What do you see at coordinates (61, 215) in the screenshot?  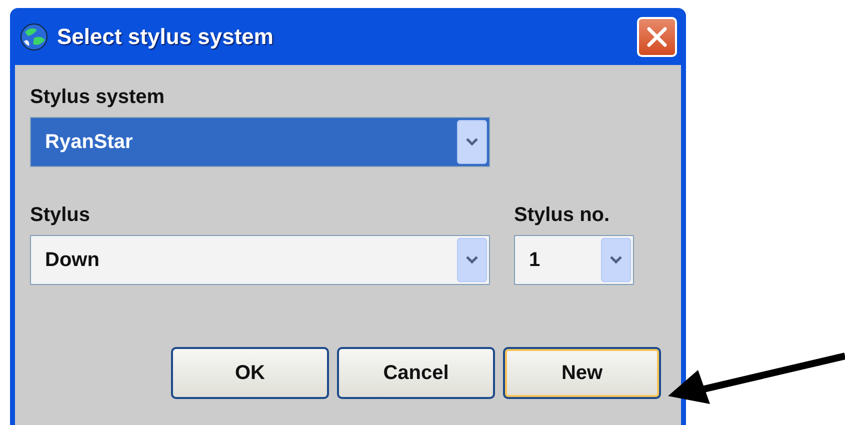 I see `field-label: Stylus` at bounding box center [61, 215].